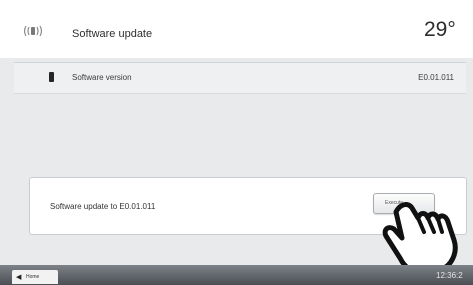 The image size is (473, 285). I want to click on software-version-label: Software version, so click(102, 77).